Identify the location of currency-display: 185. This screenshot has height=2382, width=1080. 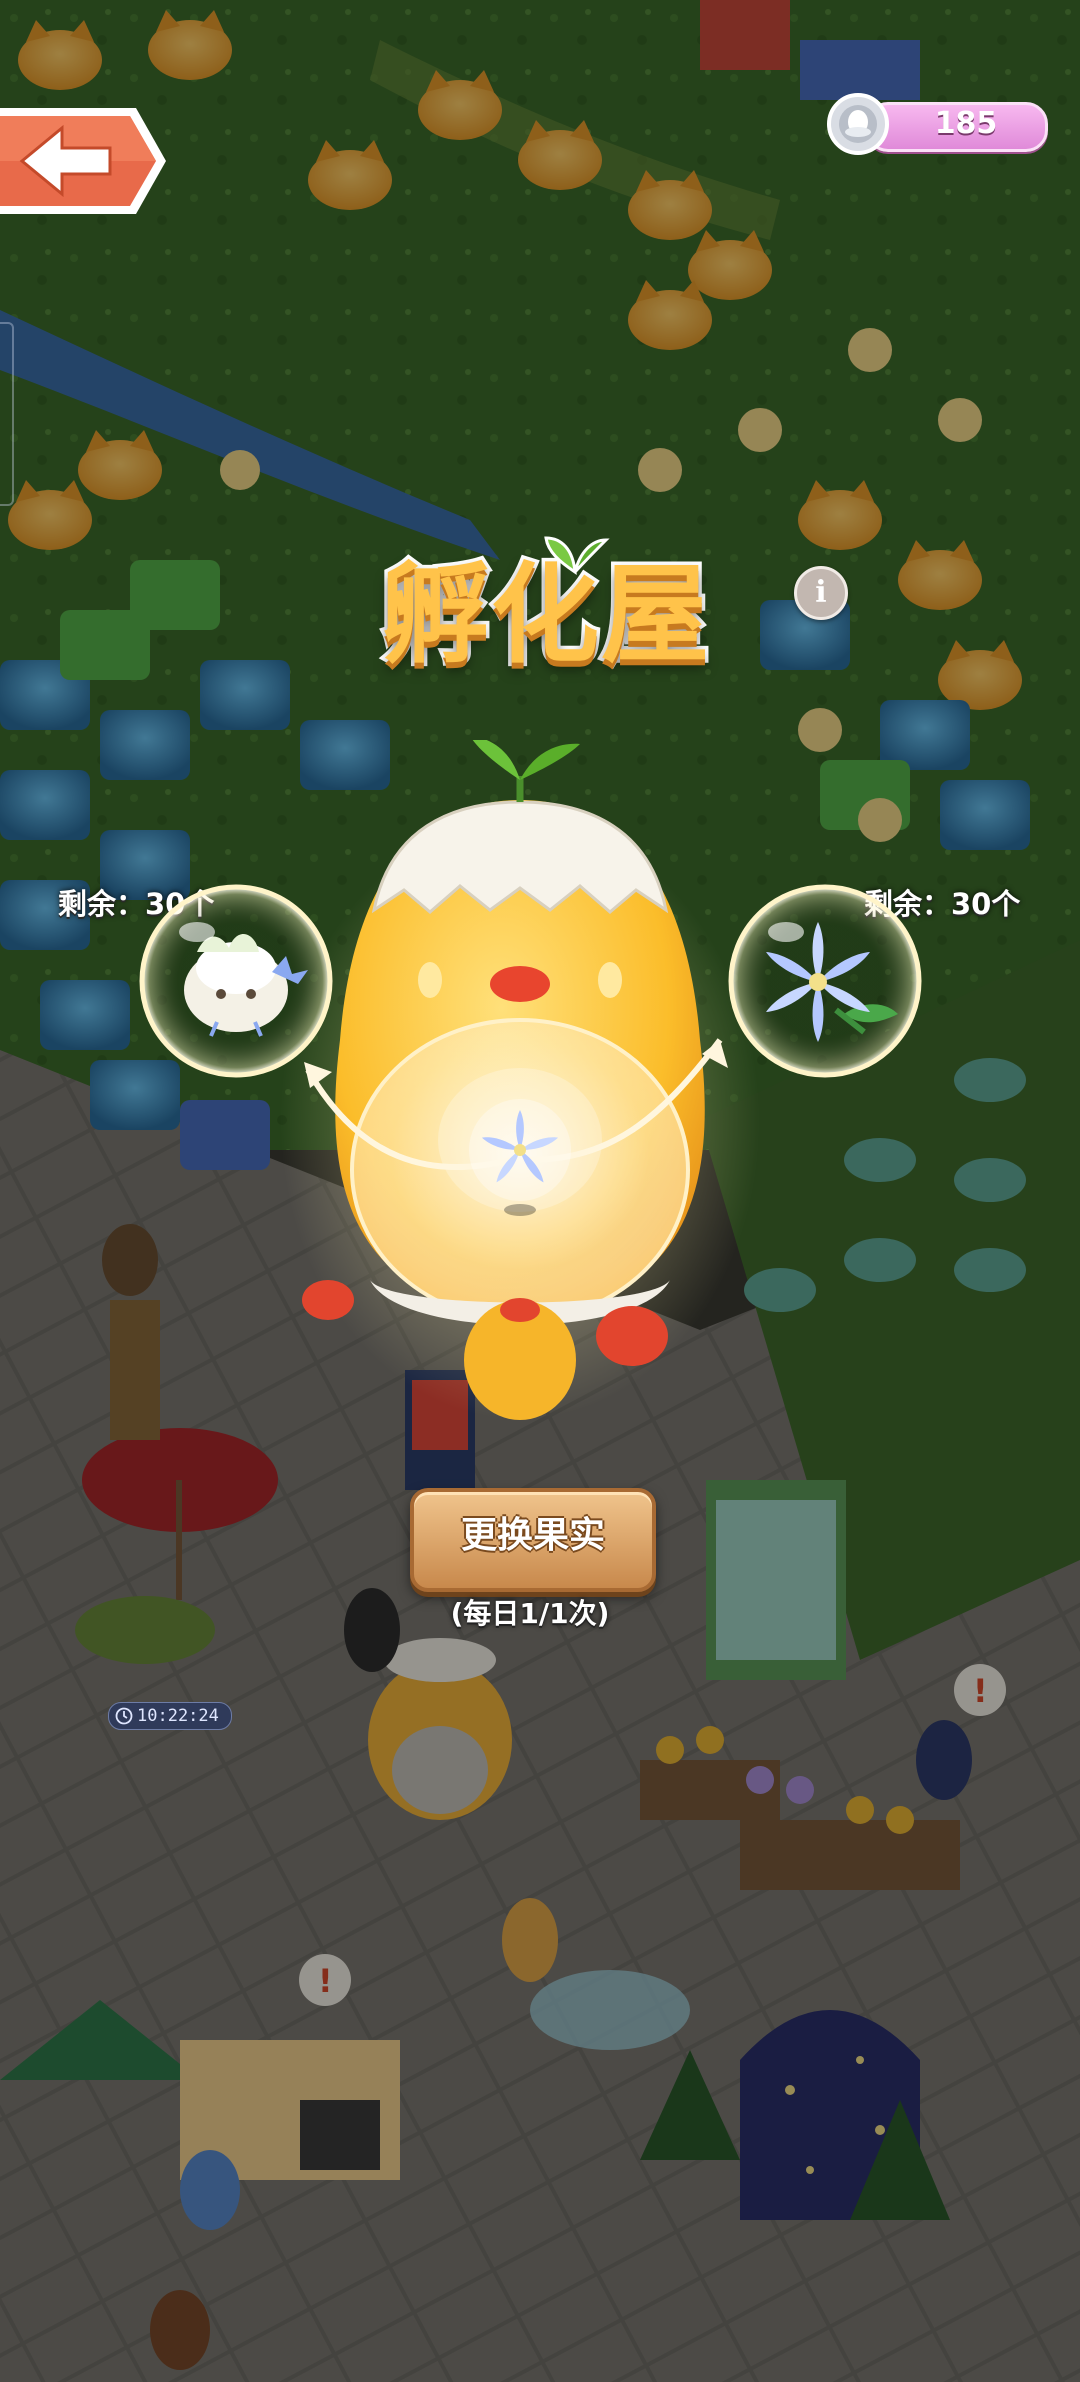
(937, 124).